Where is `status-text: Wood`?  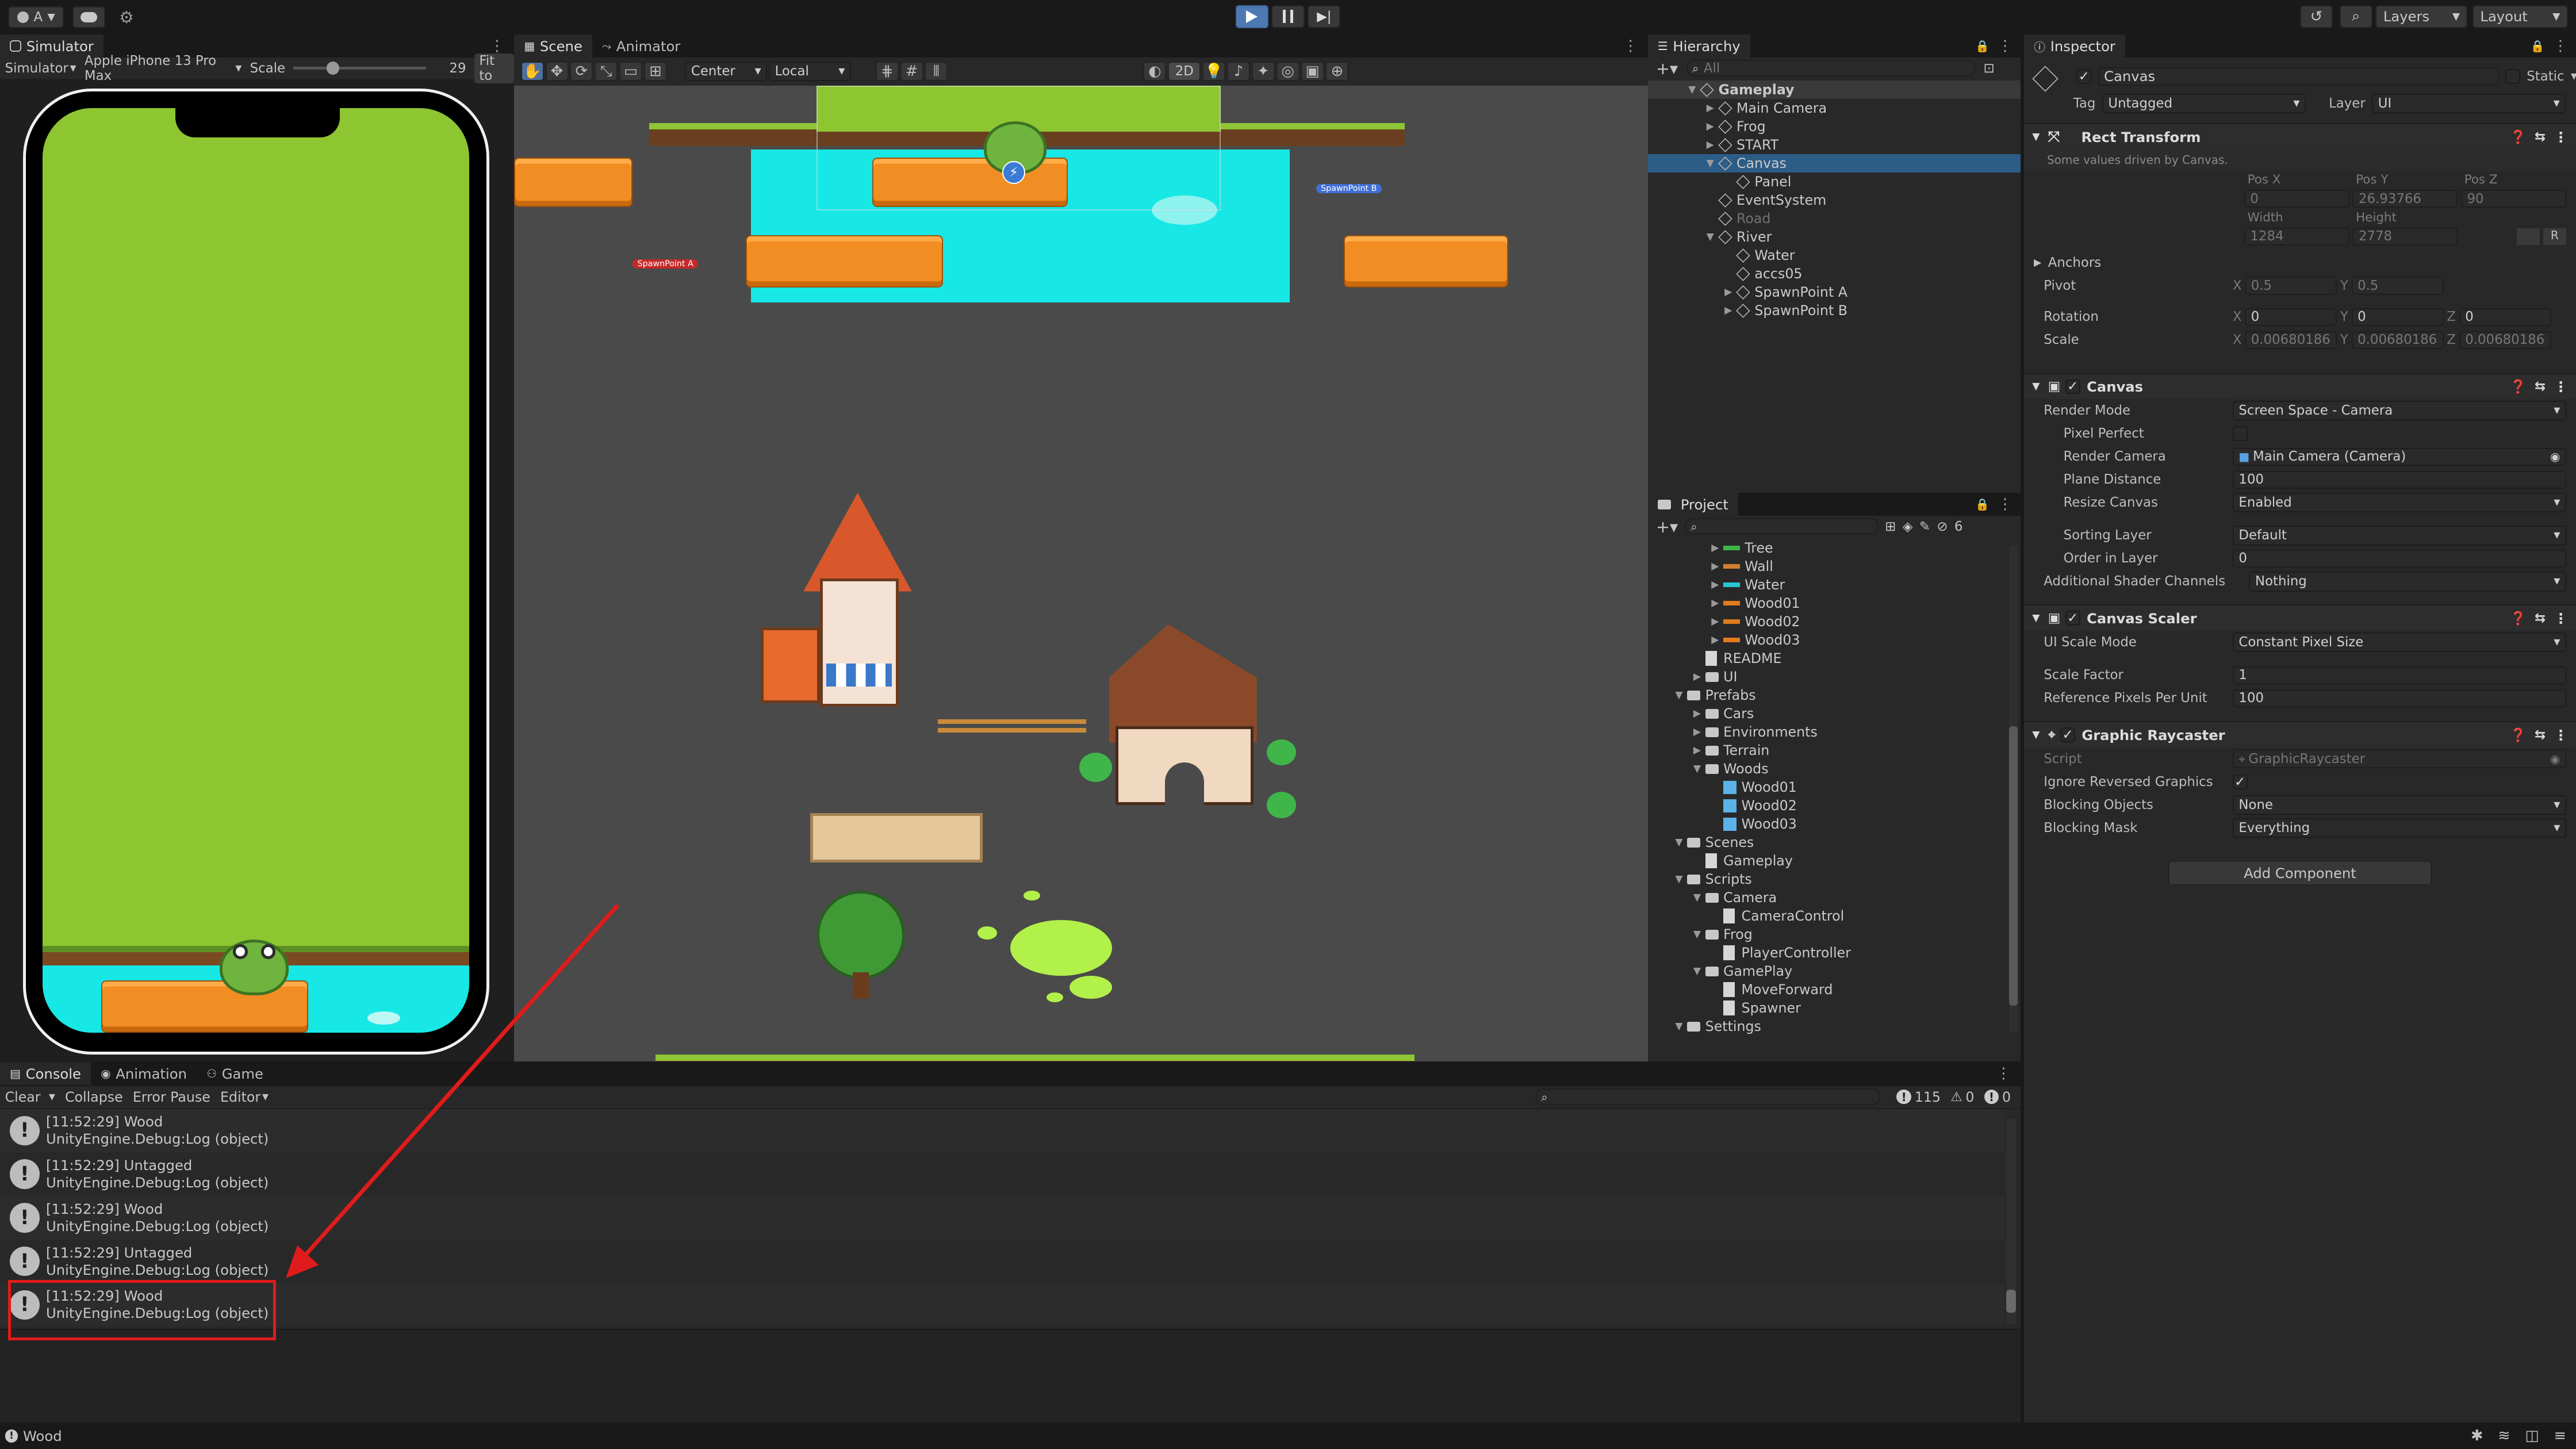
status-text: Wood is located at coordinates (42, 1436).